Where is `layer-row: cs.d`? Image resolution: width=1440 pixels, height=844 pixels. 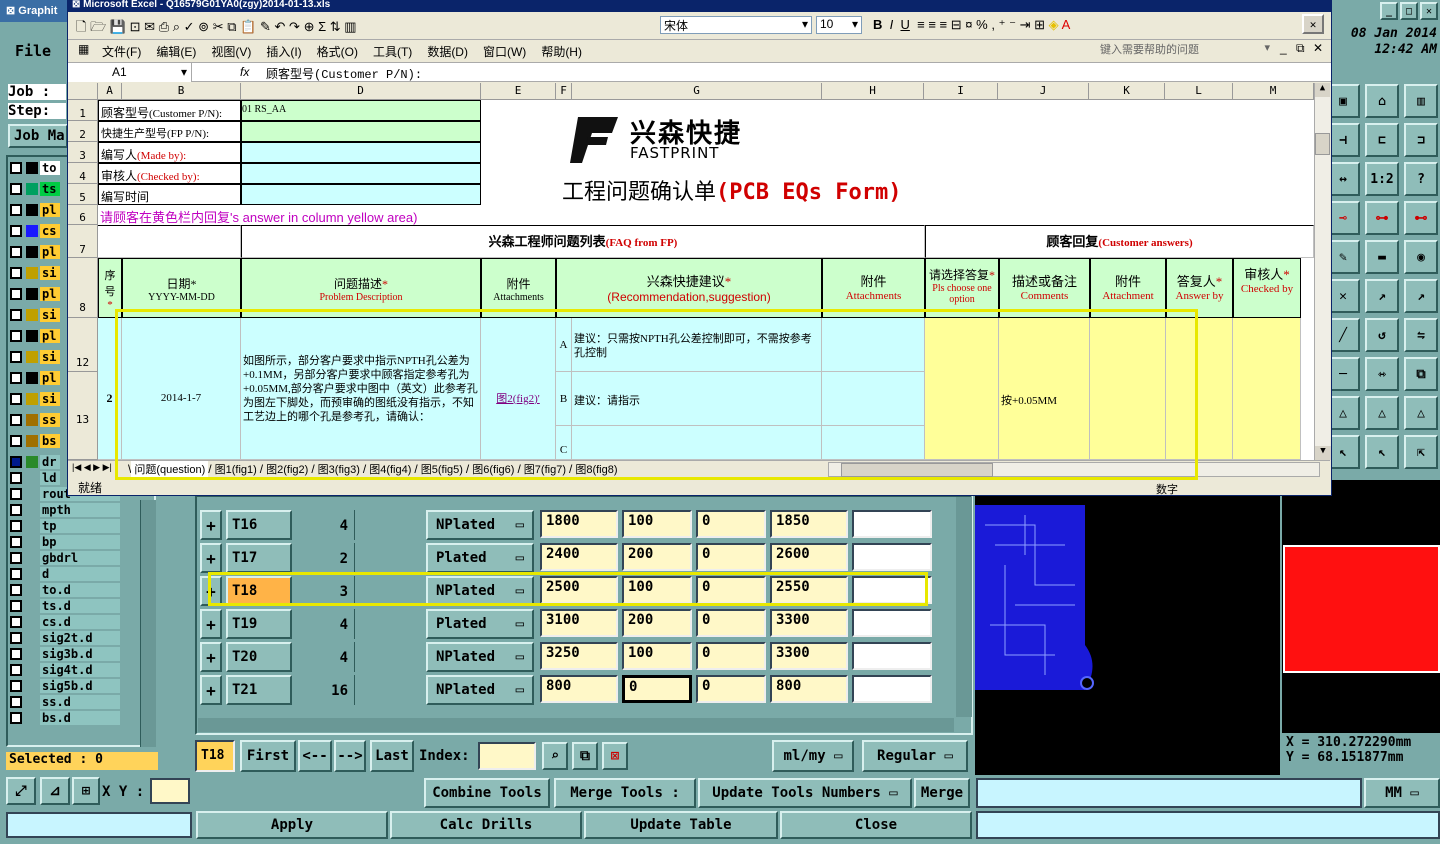 layer-row: cs.d is located at coordinates (65, 621).